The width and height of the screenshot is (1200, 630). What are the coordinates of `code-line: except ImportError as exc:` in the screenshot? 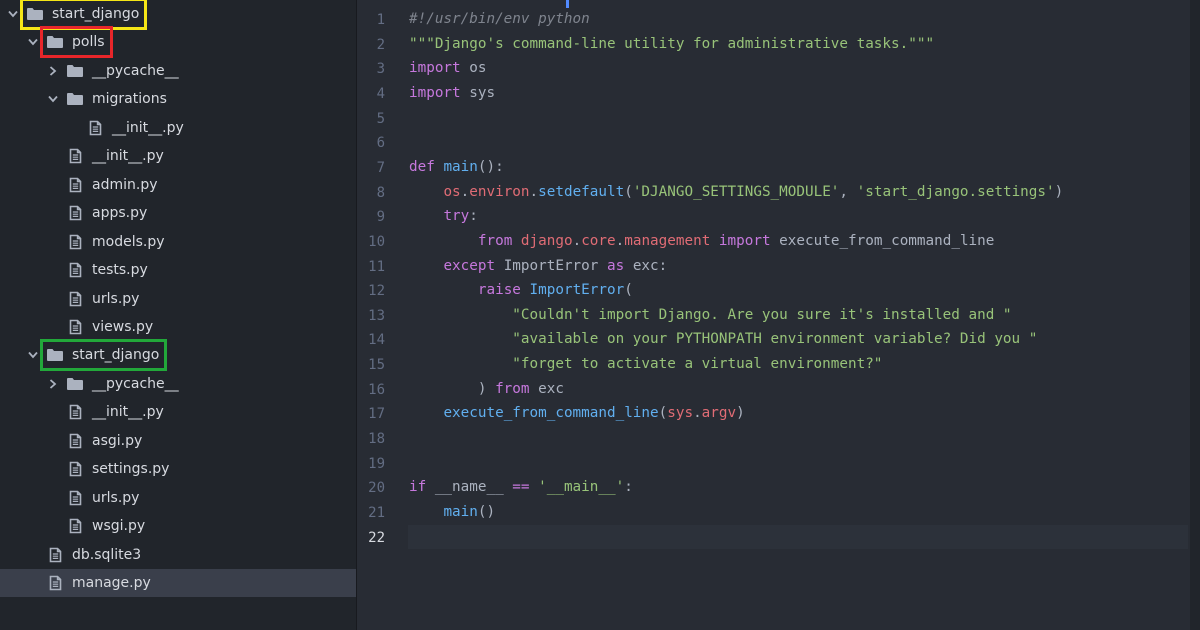 It's located at (538, 266).